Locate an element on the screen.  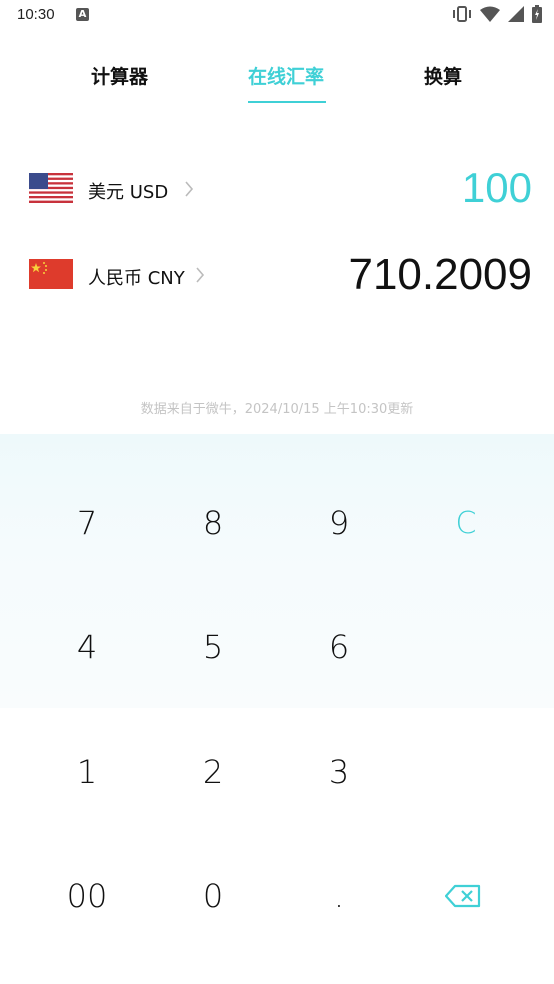
key-1: 1 is located at coordinates (87, 772).